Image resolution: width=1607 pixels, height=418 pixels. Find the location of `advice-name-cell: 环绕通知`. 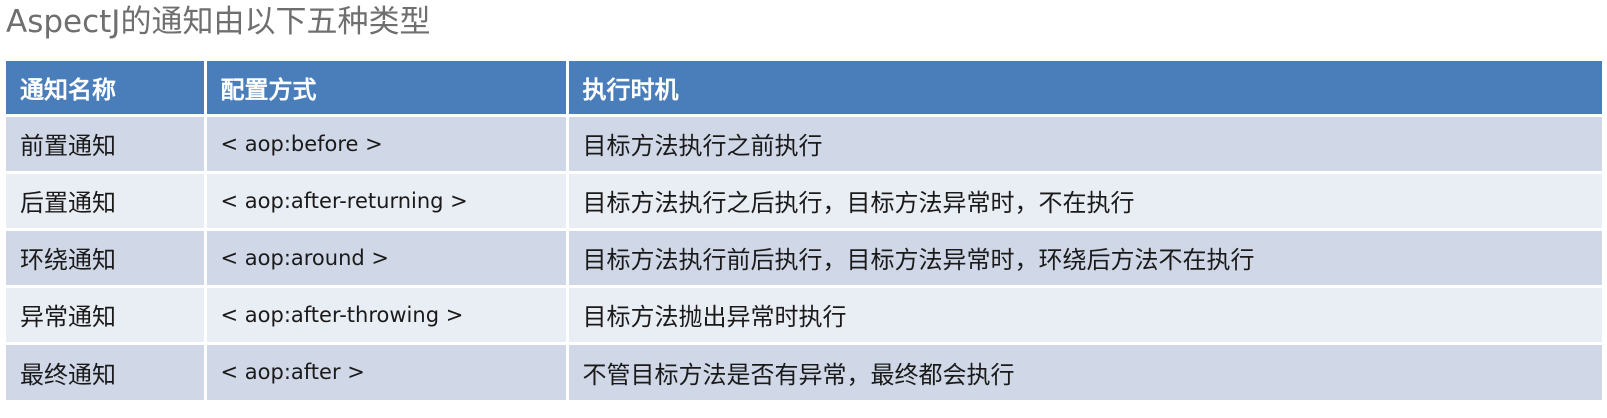

advice-name-cell: 环绕通知 is located at coordinates (68, 260).